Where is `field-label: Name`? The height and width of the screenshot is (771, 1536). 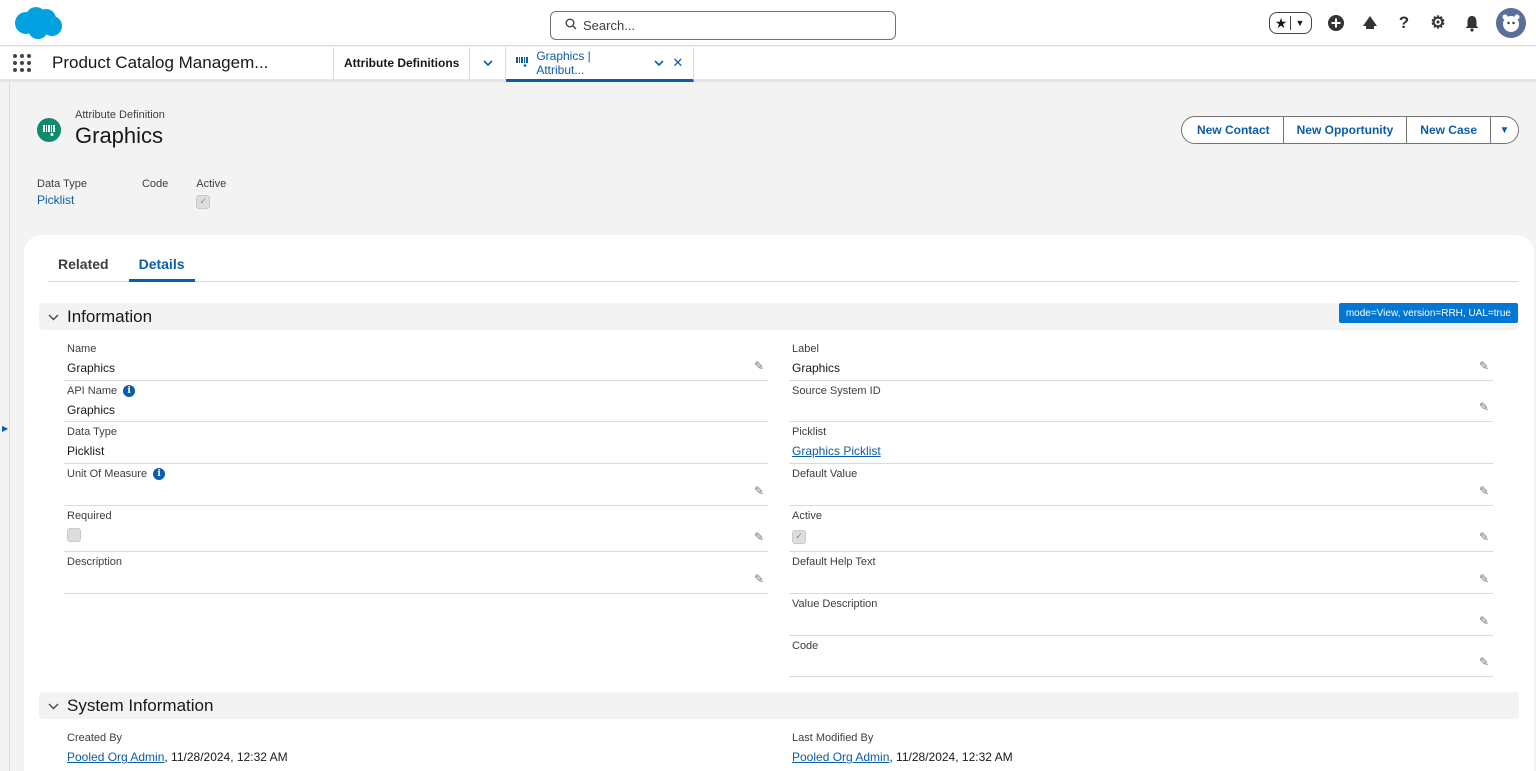 field-label: Name is located at coordinates (82, 349).